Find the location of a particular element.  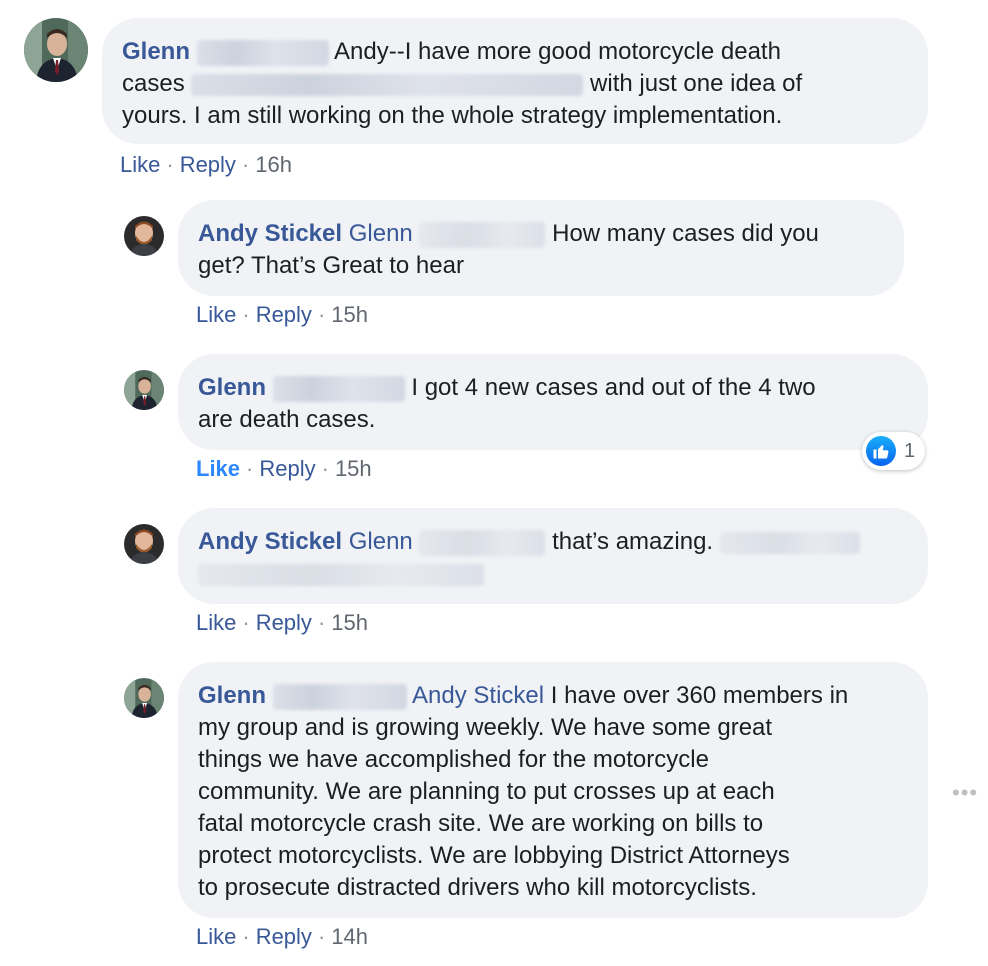

comment-text: are death cases. is located at coordinates (287, 419).